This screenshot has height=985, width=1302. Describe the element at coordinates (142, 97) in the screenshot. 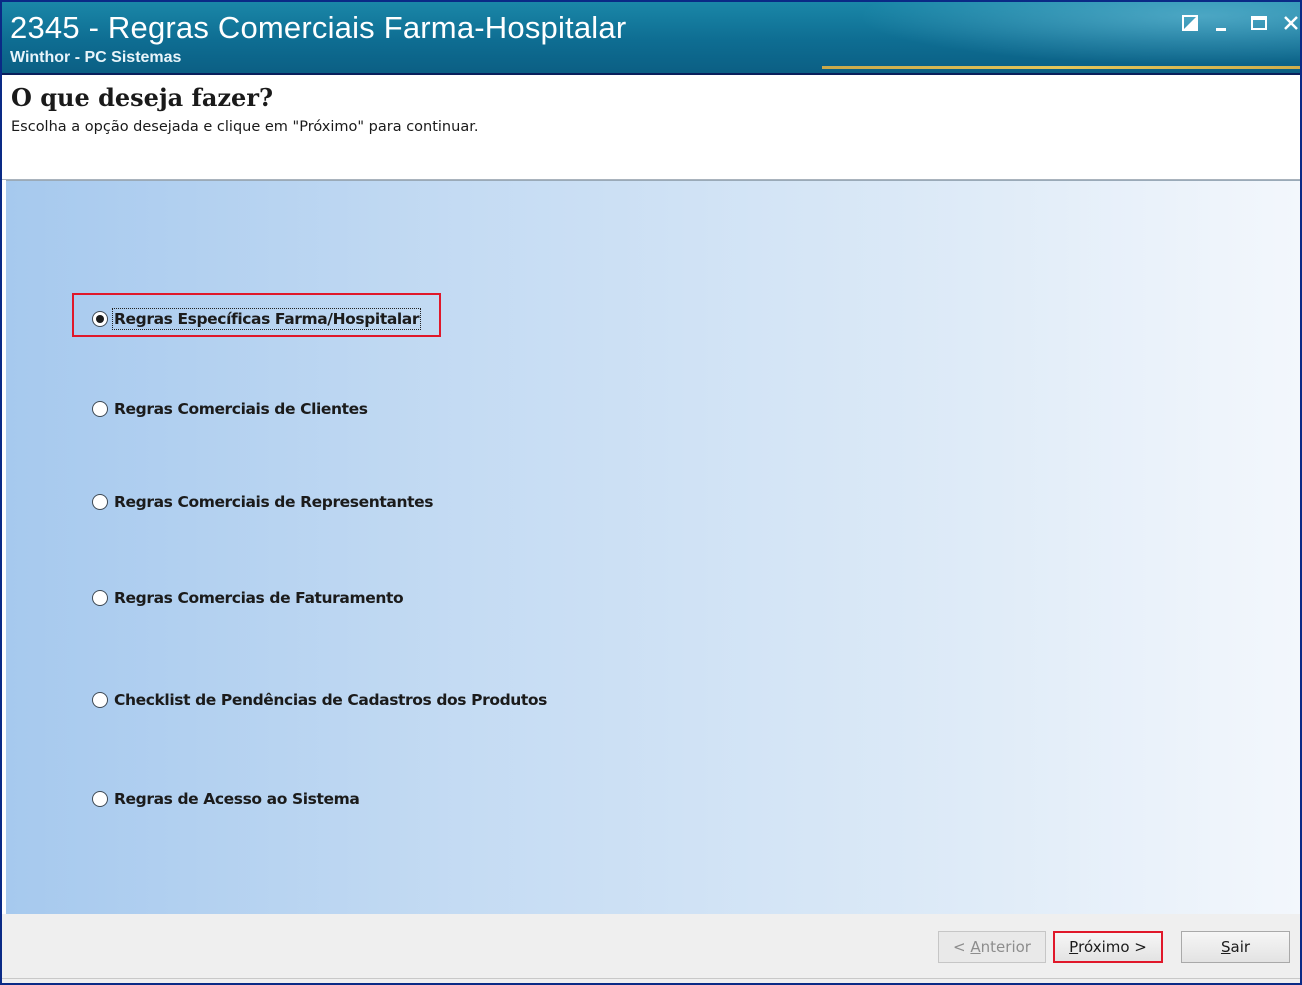

I see `page-title: O que deseja fazer?` at that location.